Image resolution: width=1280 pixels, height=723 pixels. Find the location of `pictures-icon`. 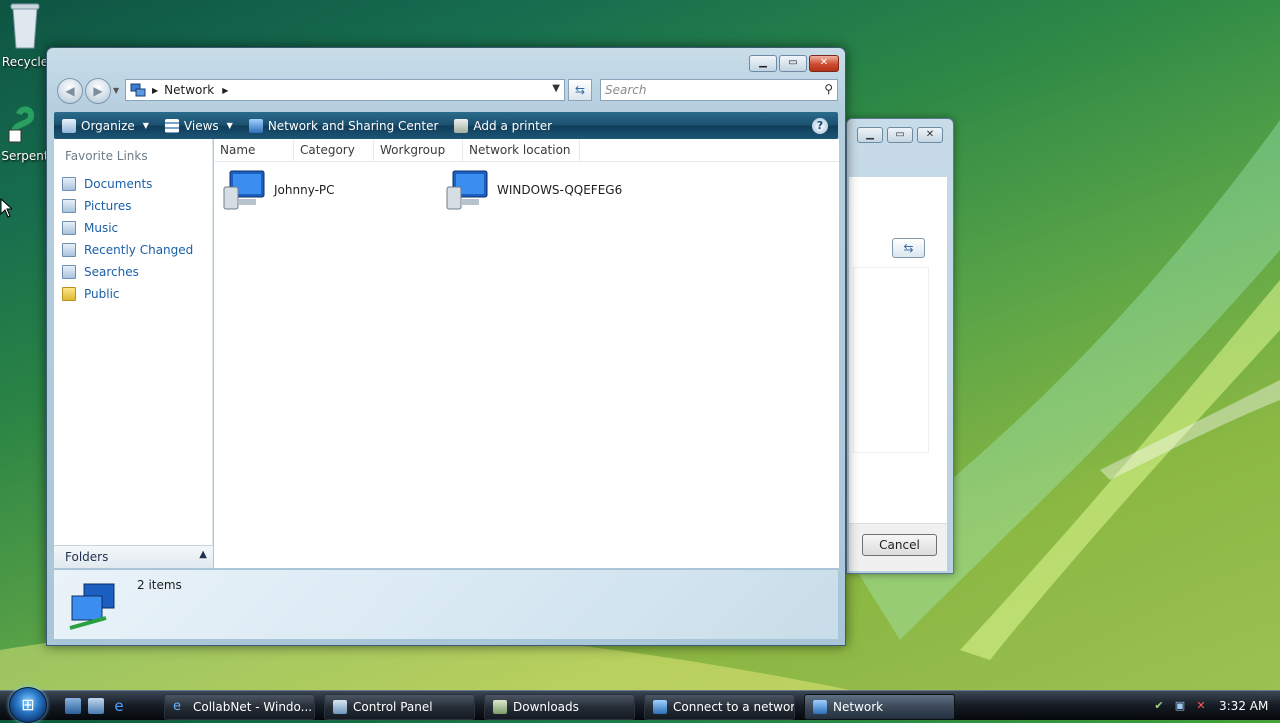

pictures-icon is located at coordinates (69, 206).